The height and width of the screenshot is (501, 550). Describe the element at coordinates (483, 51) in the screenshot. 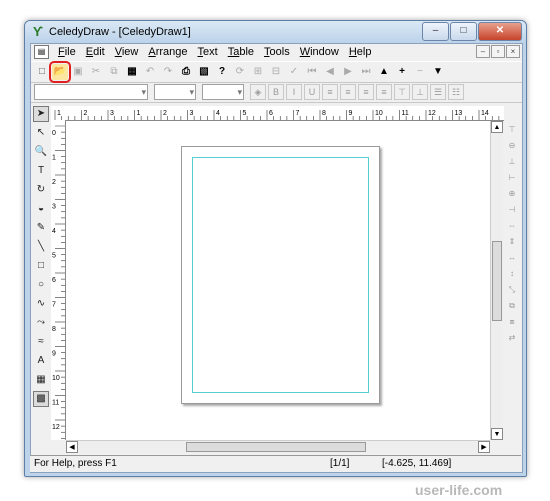

I see `mdi-minimize-button: –` at that location.